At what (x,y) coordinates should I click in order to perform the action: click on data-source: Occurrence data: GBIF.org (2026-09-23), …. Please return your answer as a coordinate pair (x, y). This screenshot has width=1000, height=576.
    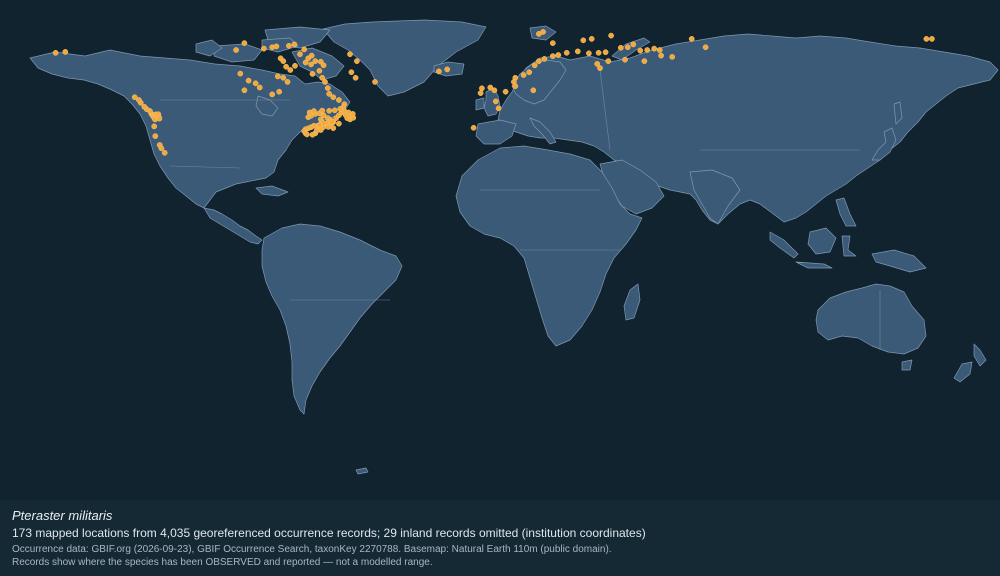
    Looking at the image, I should click on (312, 549).